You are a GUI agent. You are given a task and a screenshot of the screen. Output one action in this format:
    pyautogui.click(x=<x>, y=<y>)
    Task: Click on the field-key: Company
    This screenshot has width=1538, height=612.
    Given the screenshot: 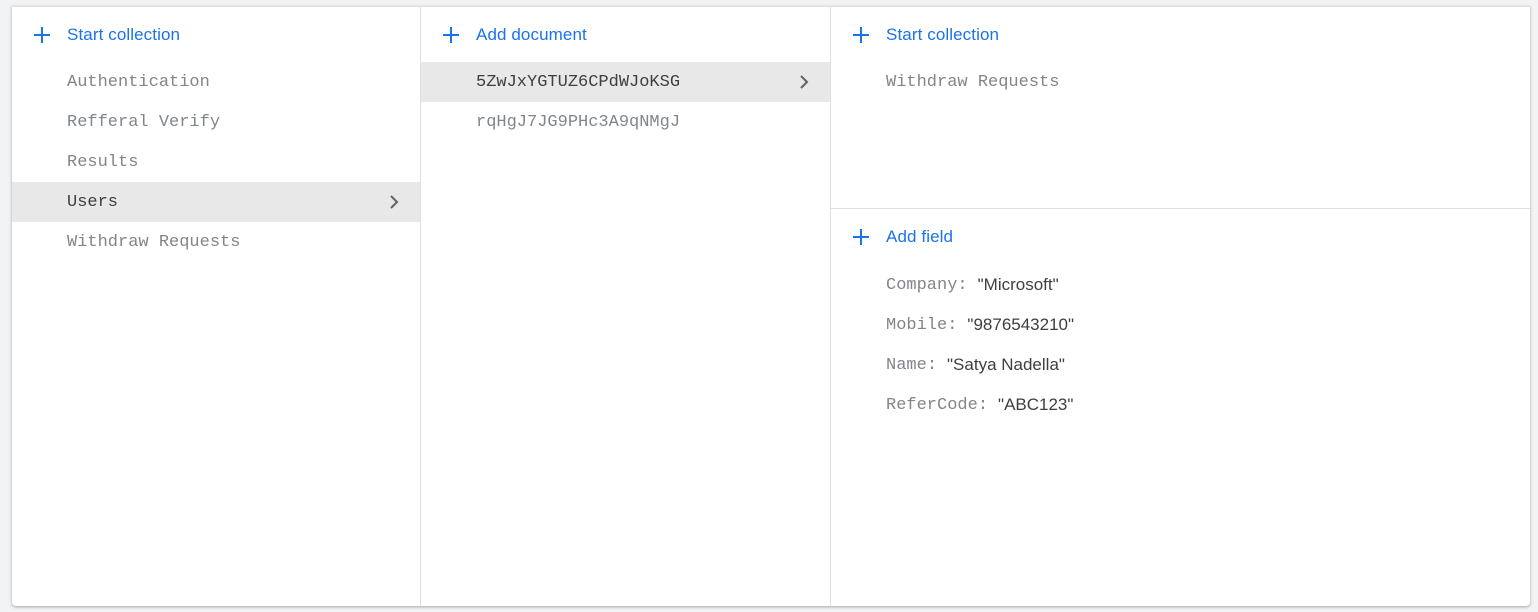 What is the action you would take?
    pyautogui.click(x=922, y=285)
    